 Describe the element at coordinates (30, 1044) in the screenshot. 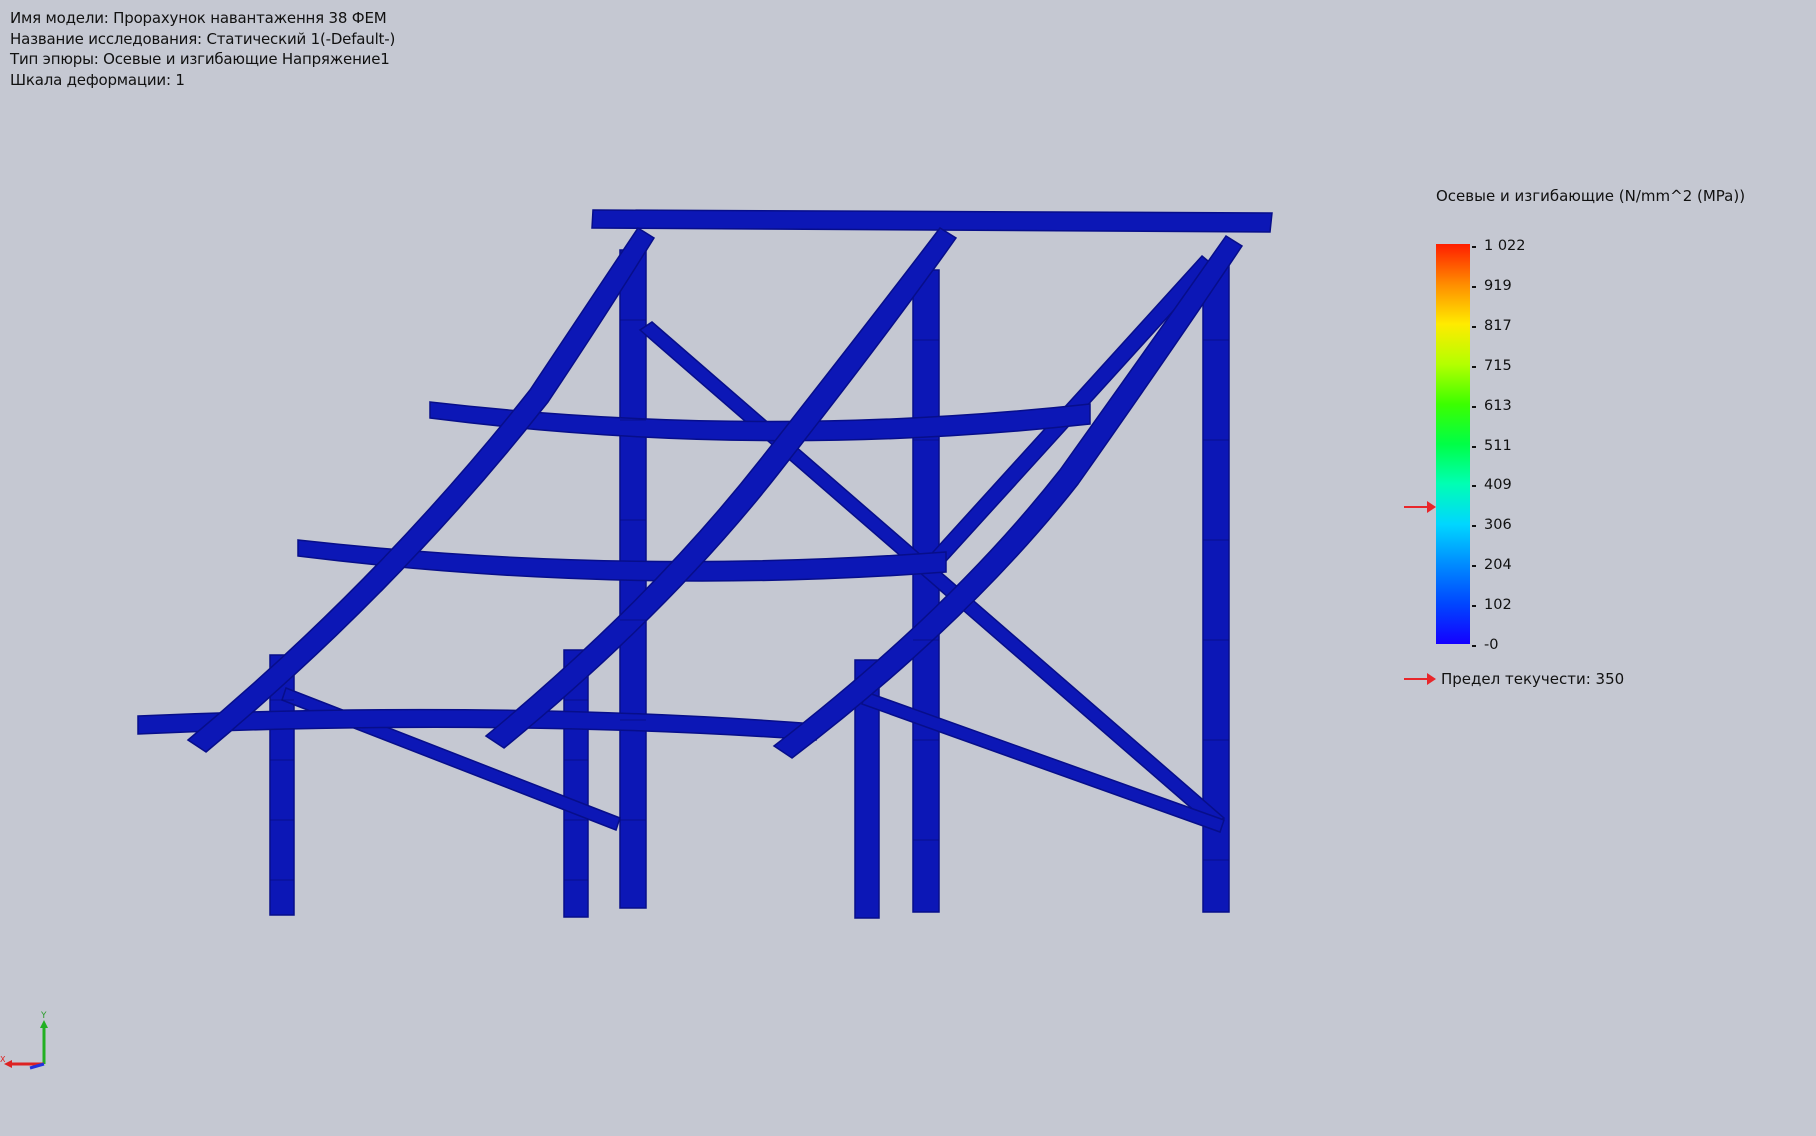

I see `axis-triad-icon: Y X` at that location.